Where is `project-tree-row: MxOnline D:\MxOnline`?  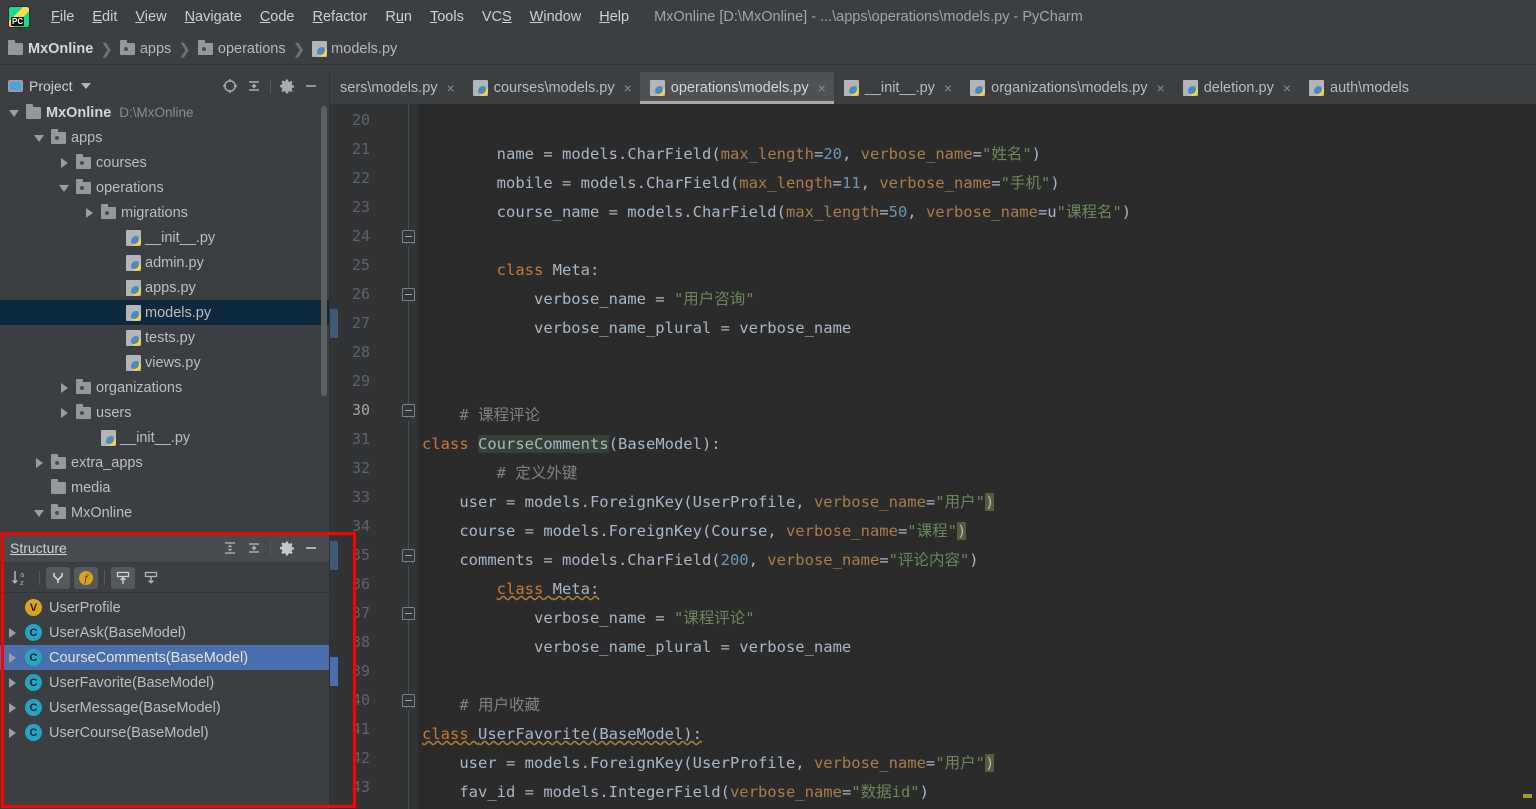 project-tree-row: MxOnline D:\MxOnline is located at coordinates (164, 112).